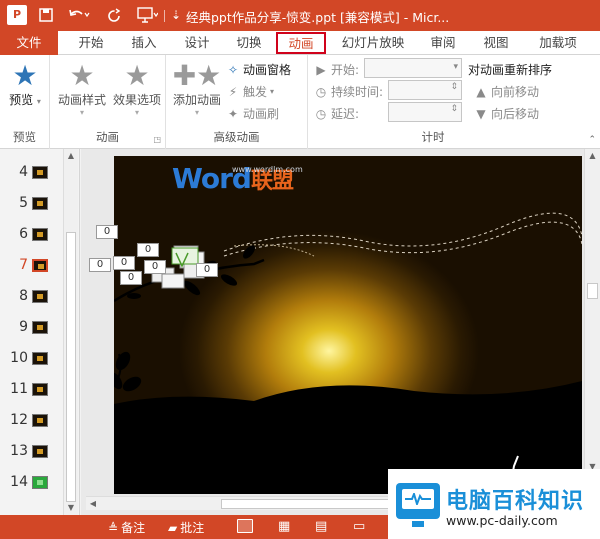  What do you see at coordinates (137, 75) in the screenshot?
I see `effect-options-icon: ★` at bounding box center [137, 75].